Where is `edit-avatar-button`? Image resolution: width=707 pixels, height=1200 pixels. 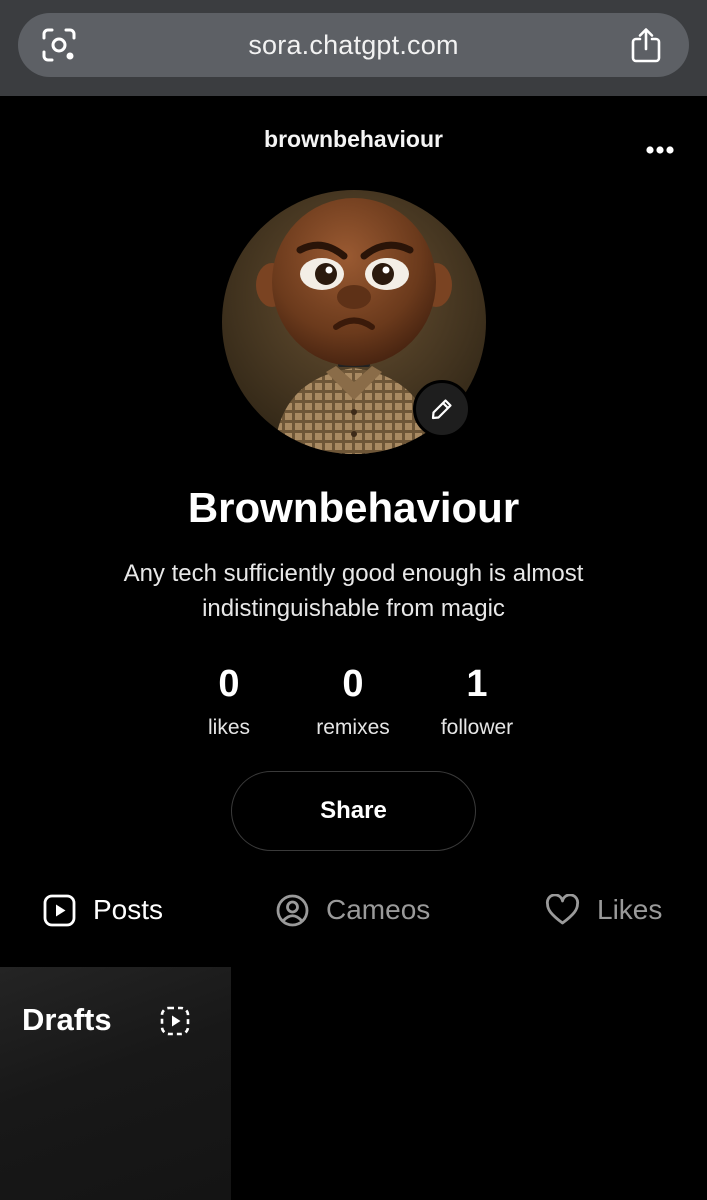
edit-avatar-button is located at coordinates (442, 409).